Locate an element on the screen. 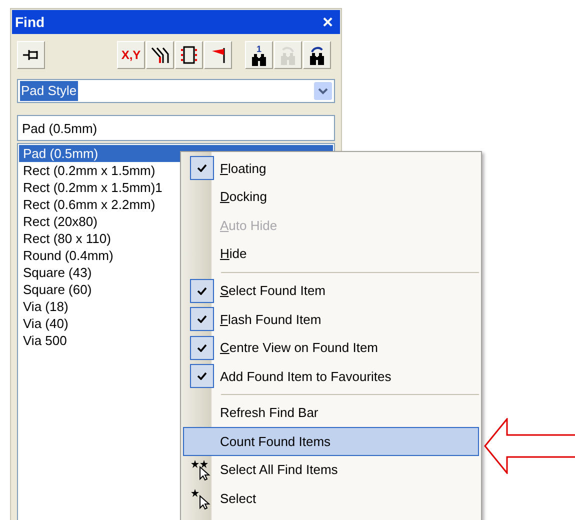 This screenshot has width=575, height=520. dropdown: Pad Style is located at coordinates (176, 91).